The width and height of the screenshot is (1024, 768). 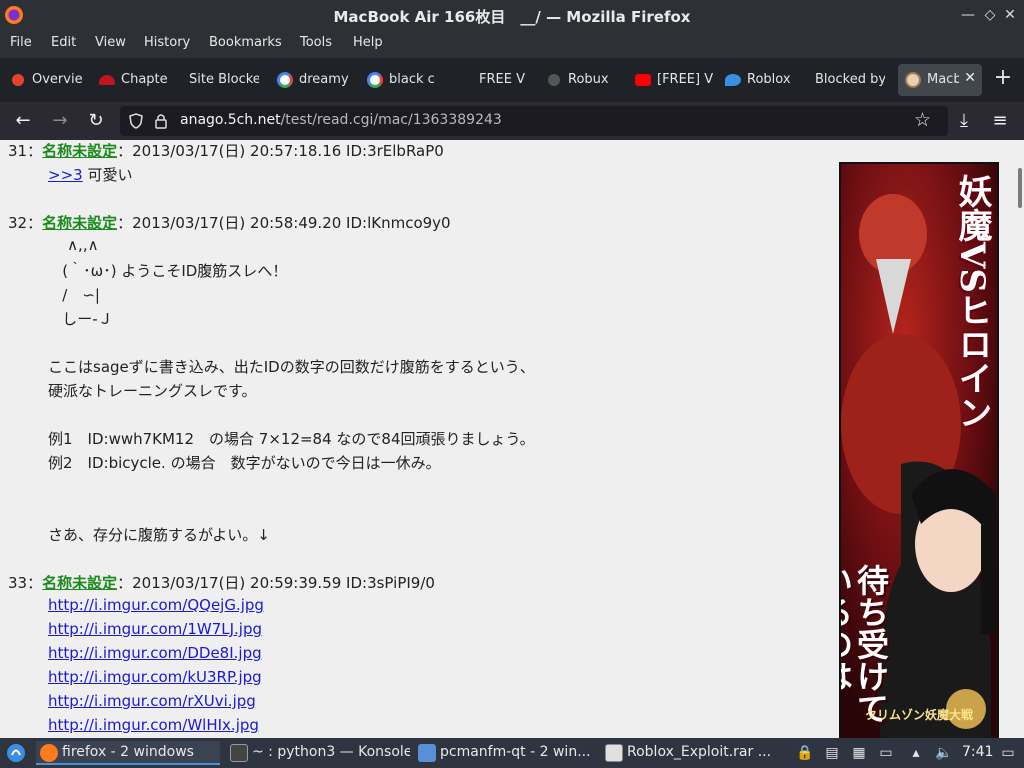 What do you see at coordinates (161, 121) in the screenshot?
I see `lock-icon` at bounding box center [161, 121].